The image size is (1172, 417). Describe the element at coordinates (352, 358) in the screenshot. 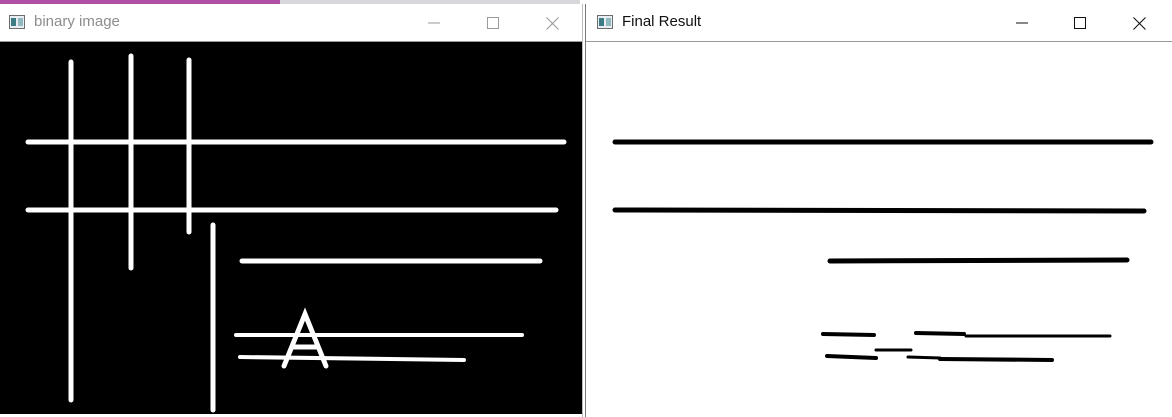

I see `horizontal-line` at that location.